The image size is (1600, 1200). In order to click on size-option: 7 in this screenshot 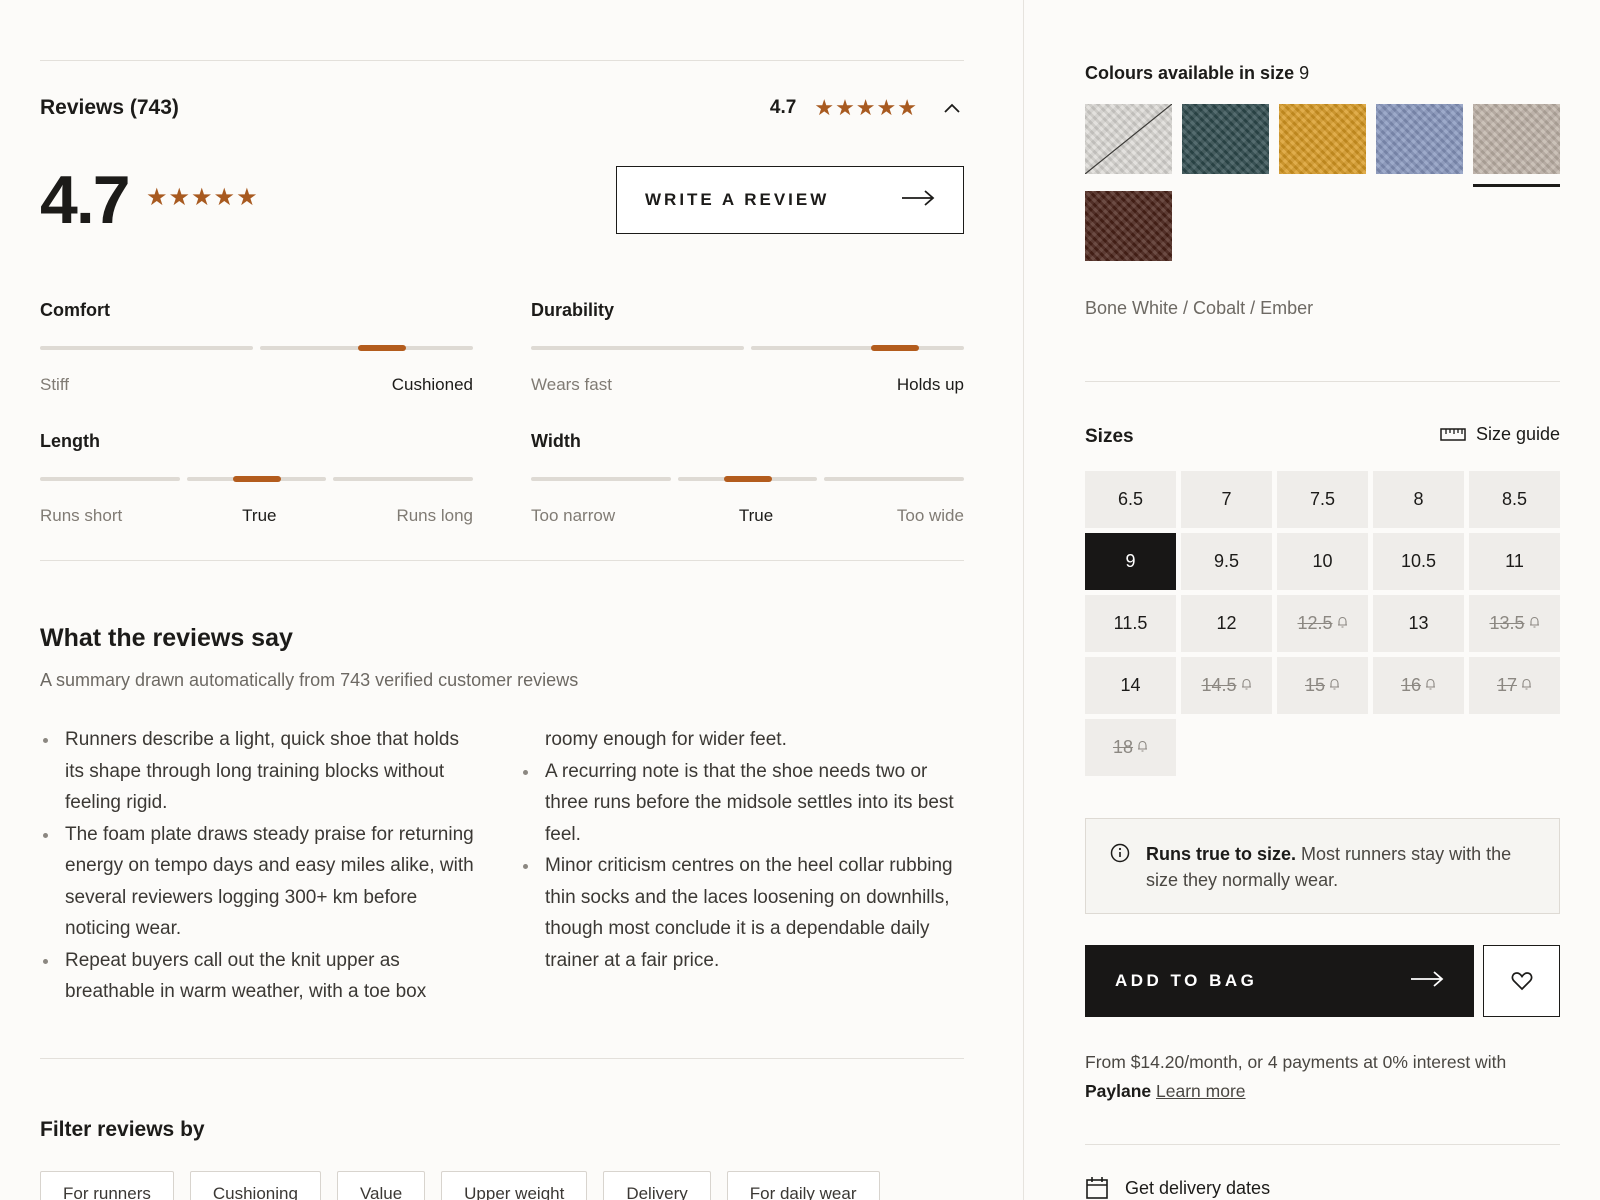, I will do `click(1226, 499)`.